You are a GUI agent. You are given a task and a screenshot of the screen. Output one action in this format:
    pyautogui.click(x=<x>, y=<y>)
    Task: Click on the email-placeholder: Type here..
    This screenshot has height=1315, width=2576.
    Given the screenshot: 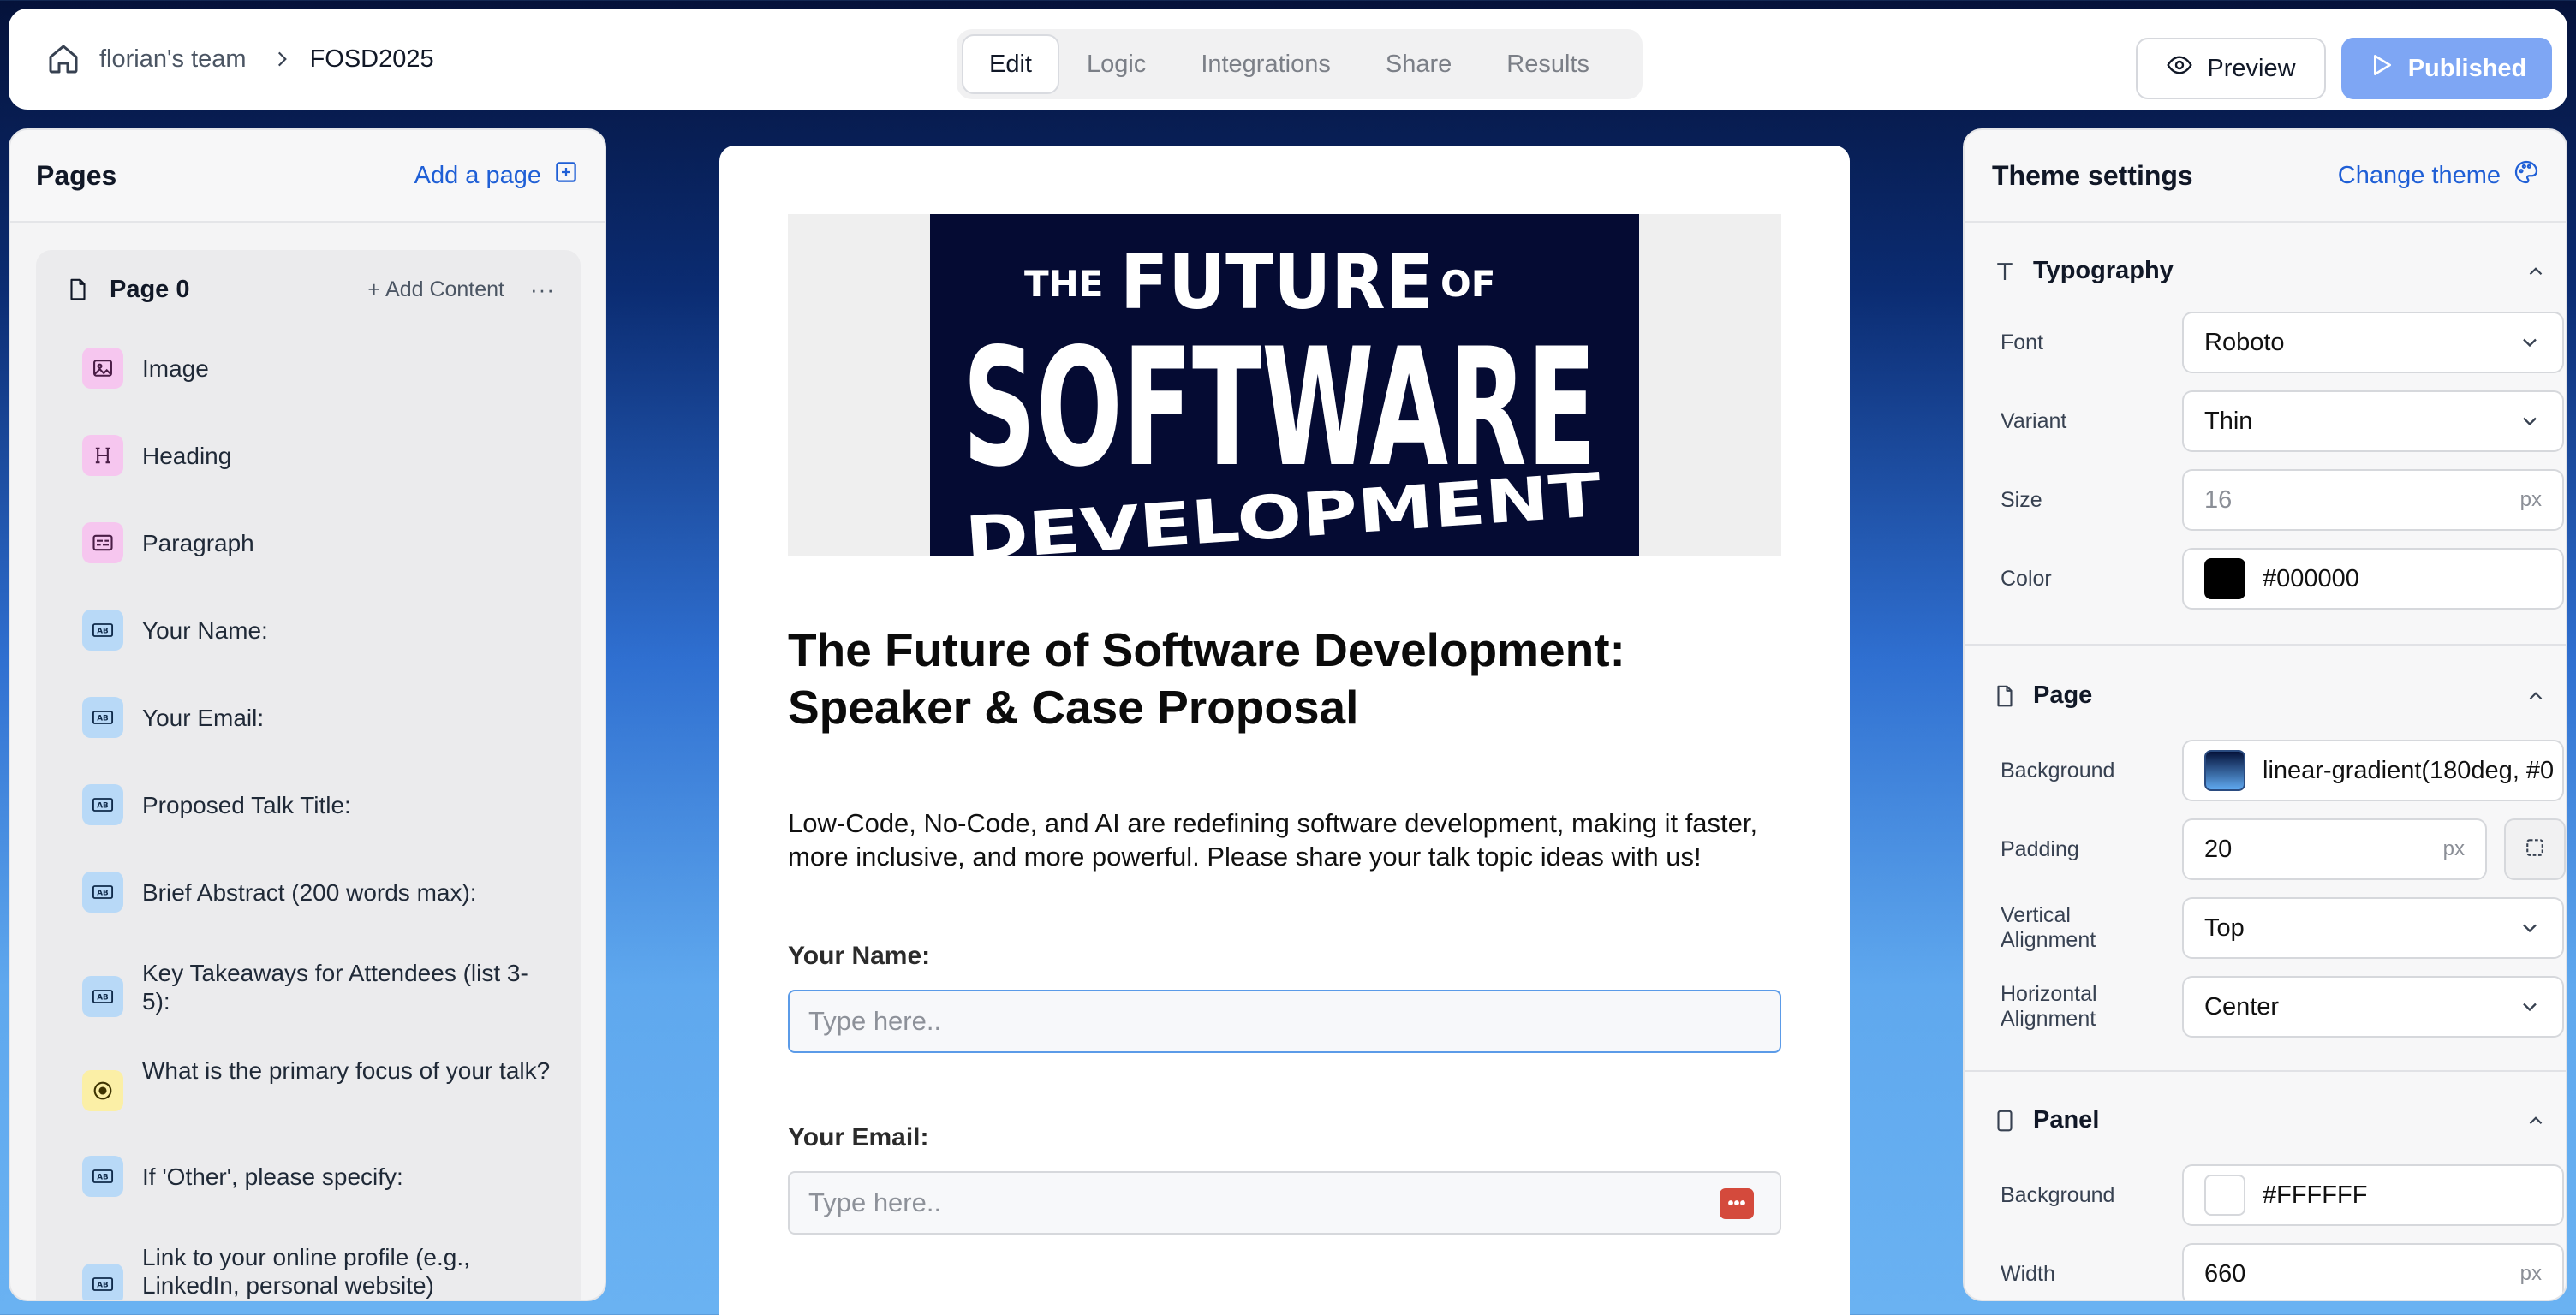 What is the action you would take?
    pyautogui.click(x=875, y=1202)
    